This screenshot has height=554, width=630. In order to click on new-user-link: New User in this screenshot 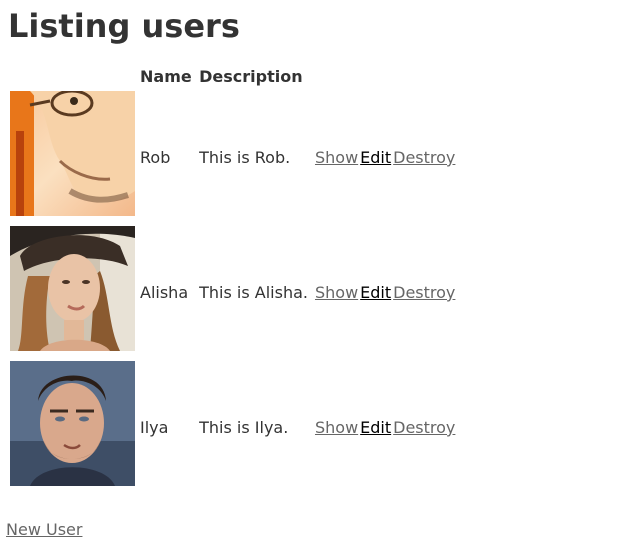, I will do `click(44, 529)`.